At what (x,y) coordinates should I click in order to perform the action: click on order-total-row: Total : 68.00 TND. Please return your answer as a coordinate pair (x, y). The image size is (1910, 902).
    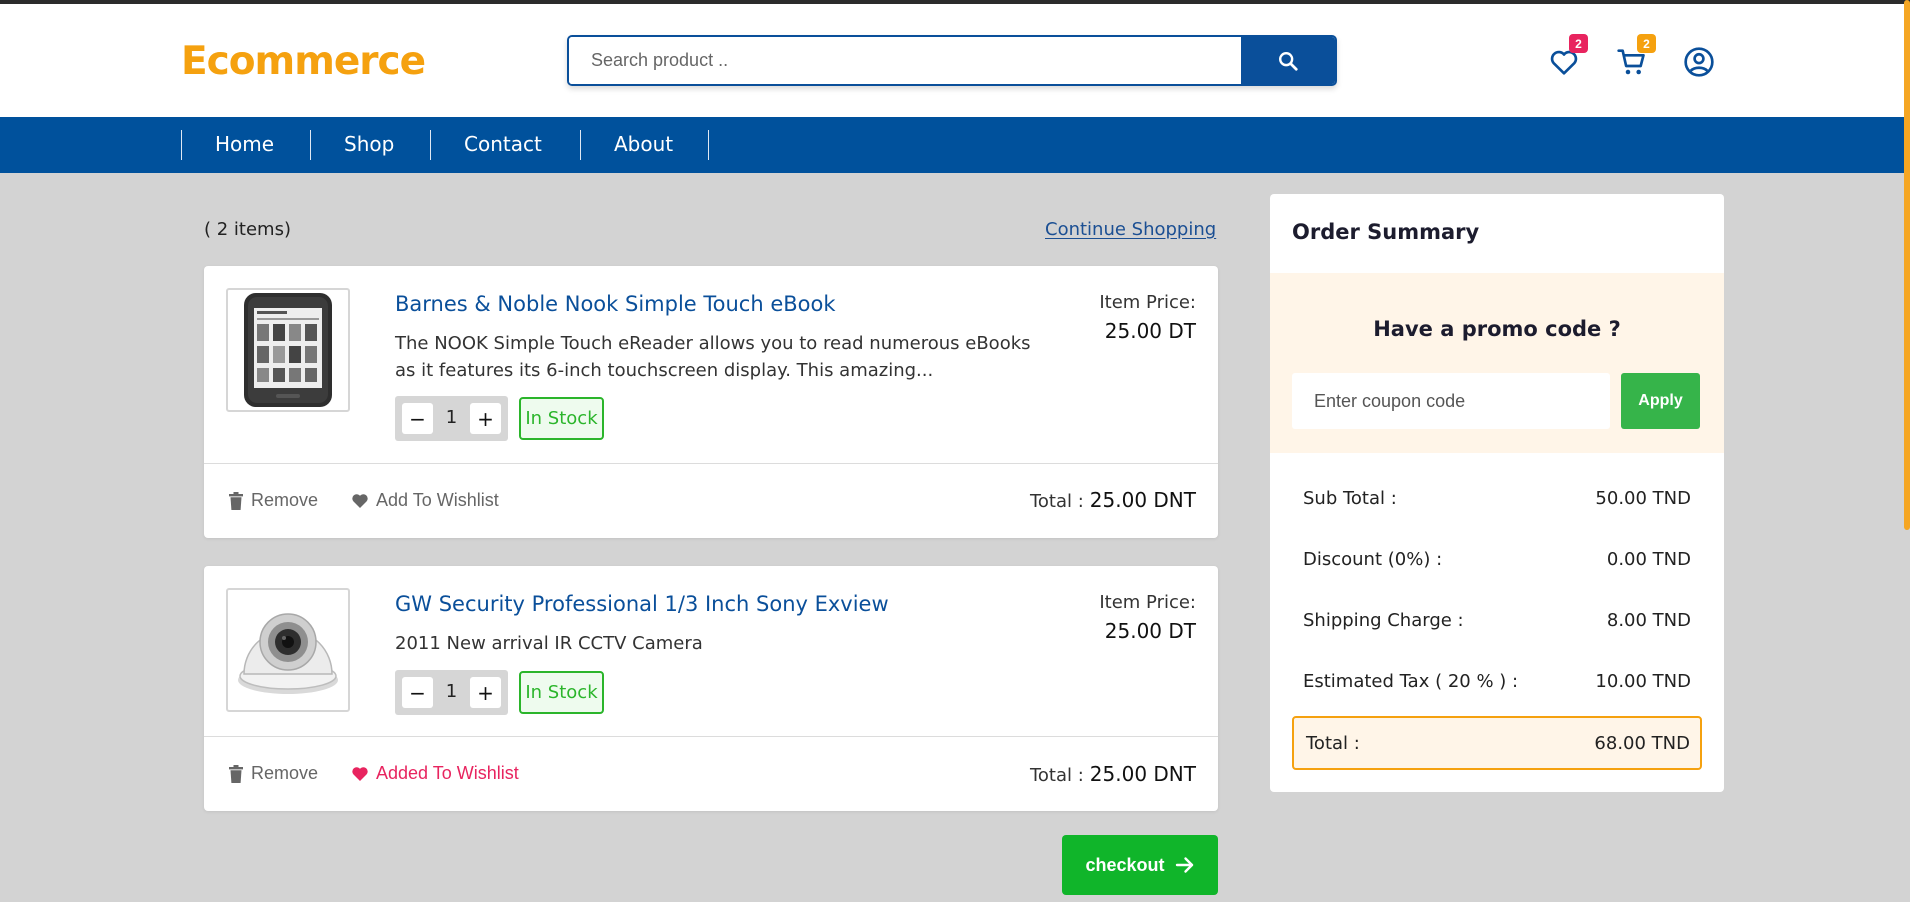
    Looking at the image, I should click on (1497, 743).